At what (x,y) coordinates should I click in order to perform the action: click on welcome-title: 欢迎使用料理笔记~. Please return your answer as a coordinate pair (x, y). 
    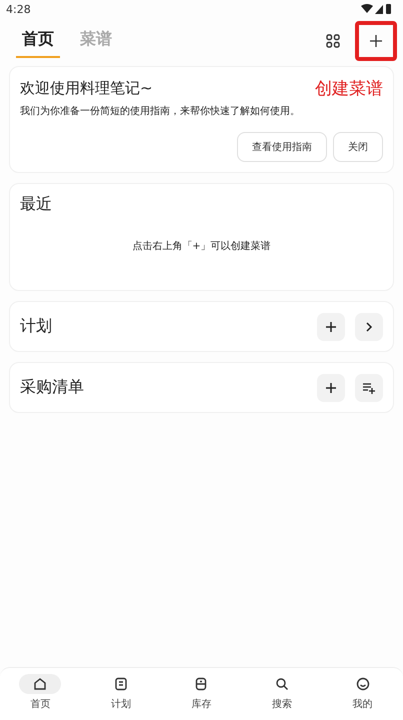
    Looking at the image, I should click on (86, 88).